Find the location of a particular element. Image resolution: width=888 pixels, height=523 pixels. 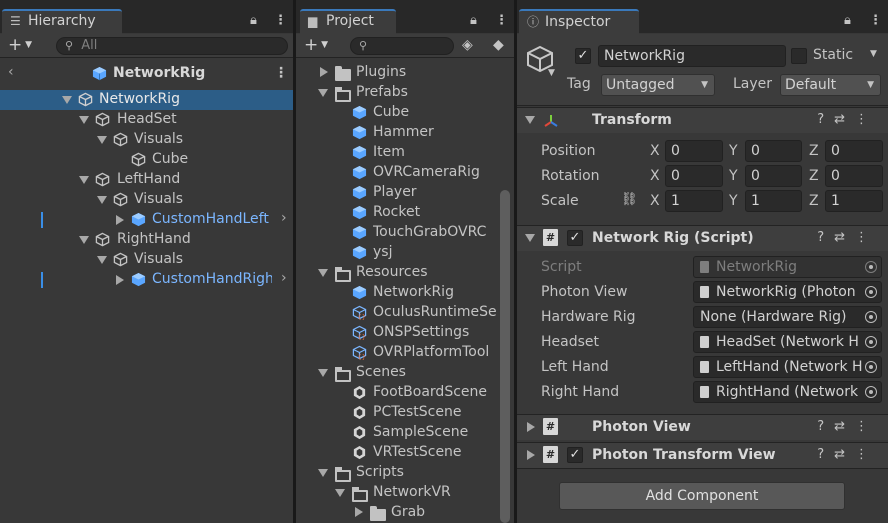

photon-view-header: # Photon View ?⇄⋮ is located at coordinates (702, 427).